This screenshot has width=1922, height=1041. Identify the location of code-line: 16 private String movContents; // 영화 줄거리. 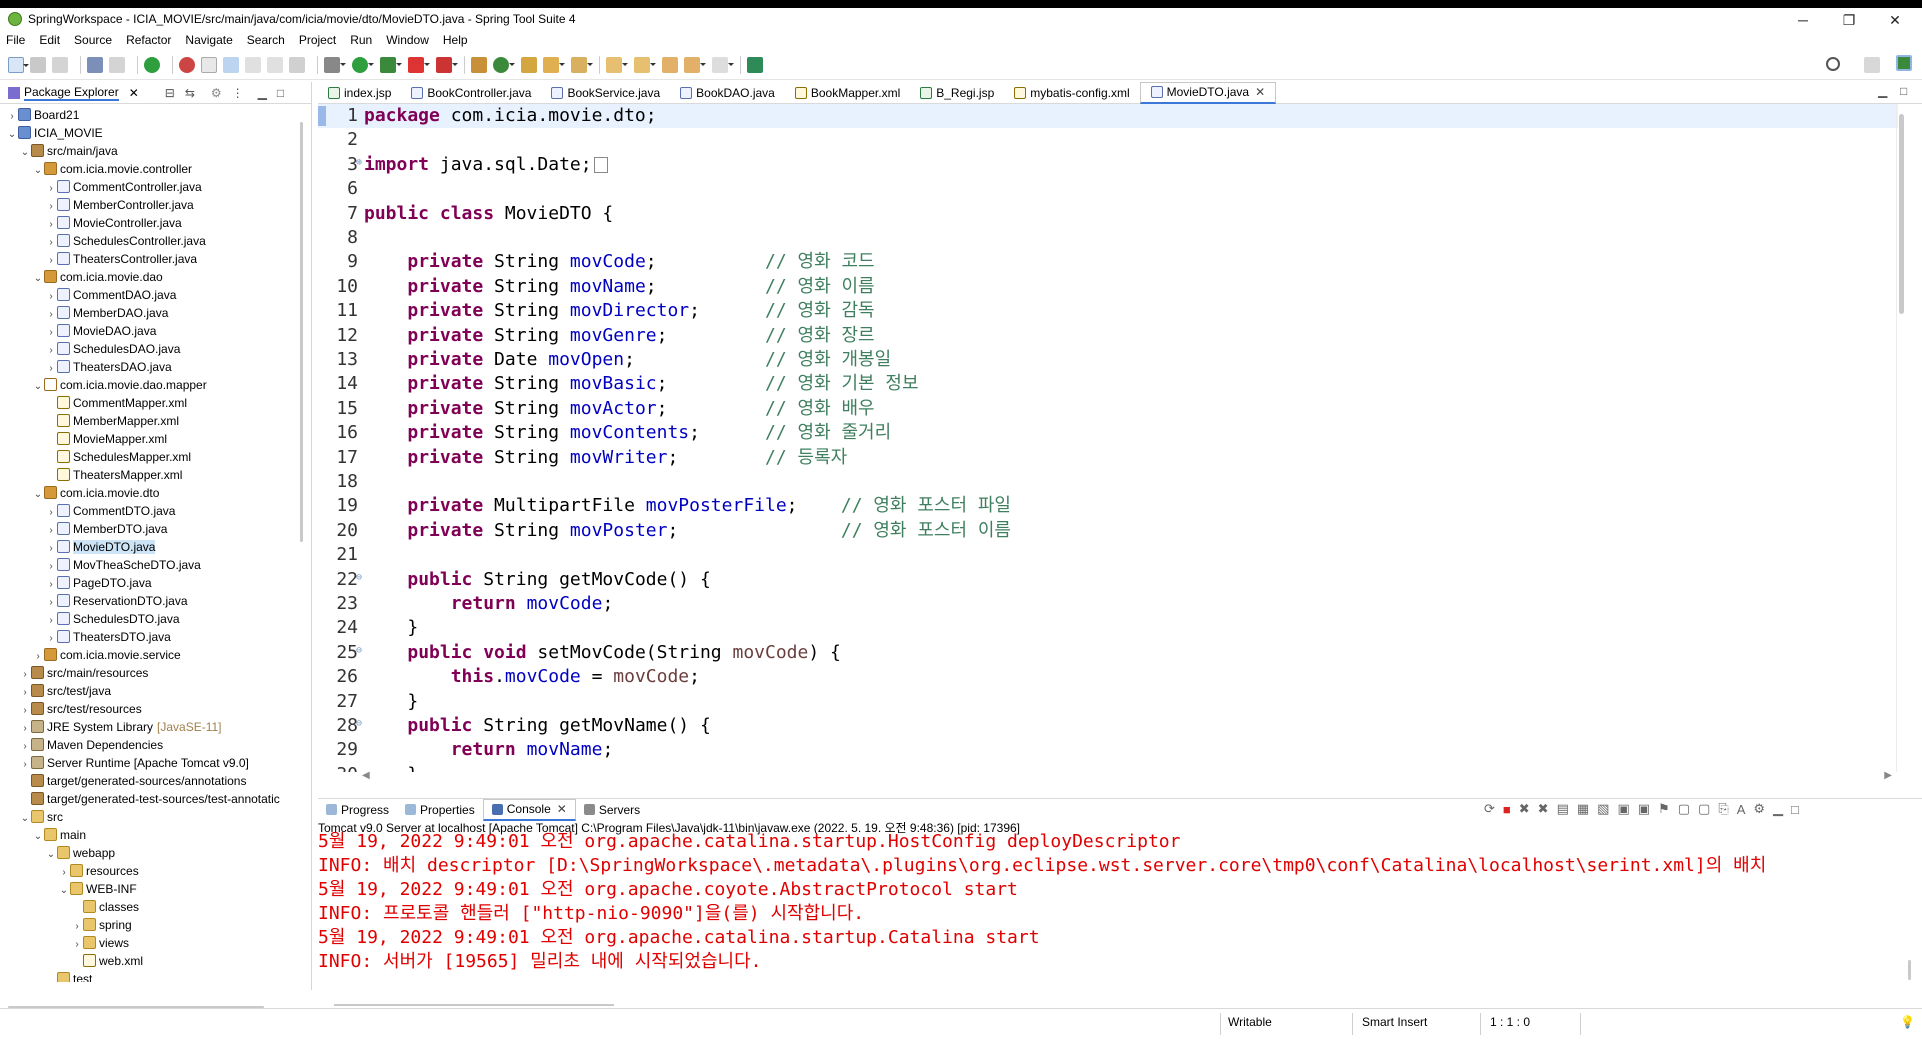
(1108, 433).